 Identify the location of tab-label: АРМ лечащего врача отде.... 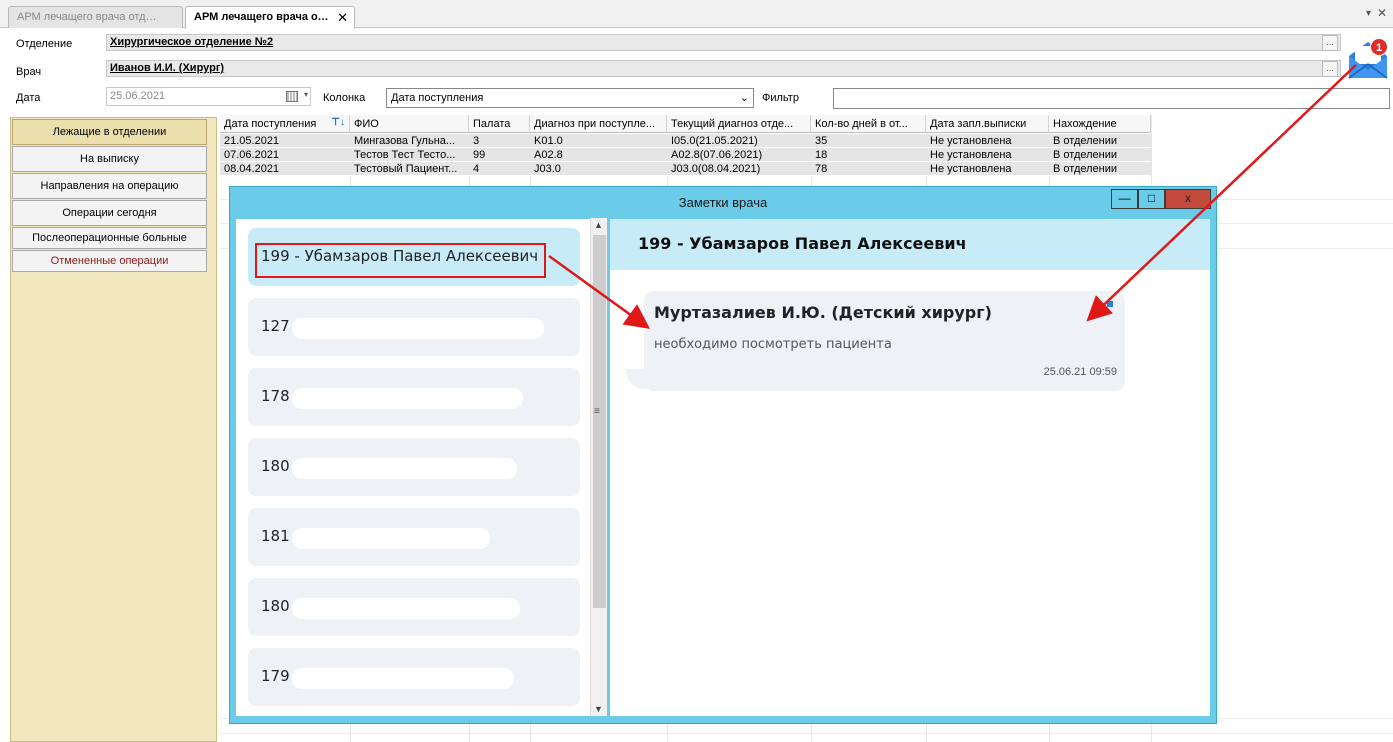
(87, 17).